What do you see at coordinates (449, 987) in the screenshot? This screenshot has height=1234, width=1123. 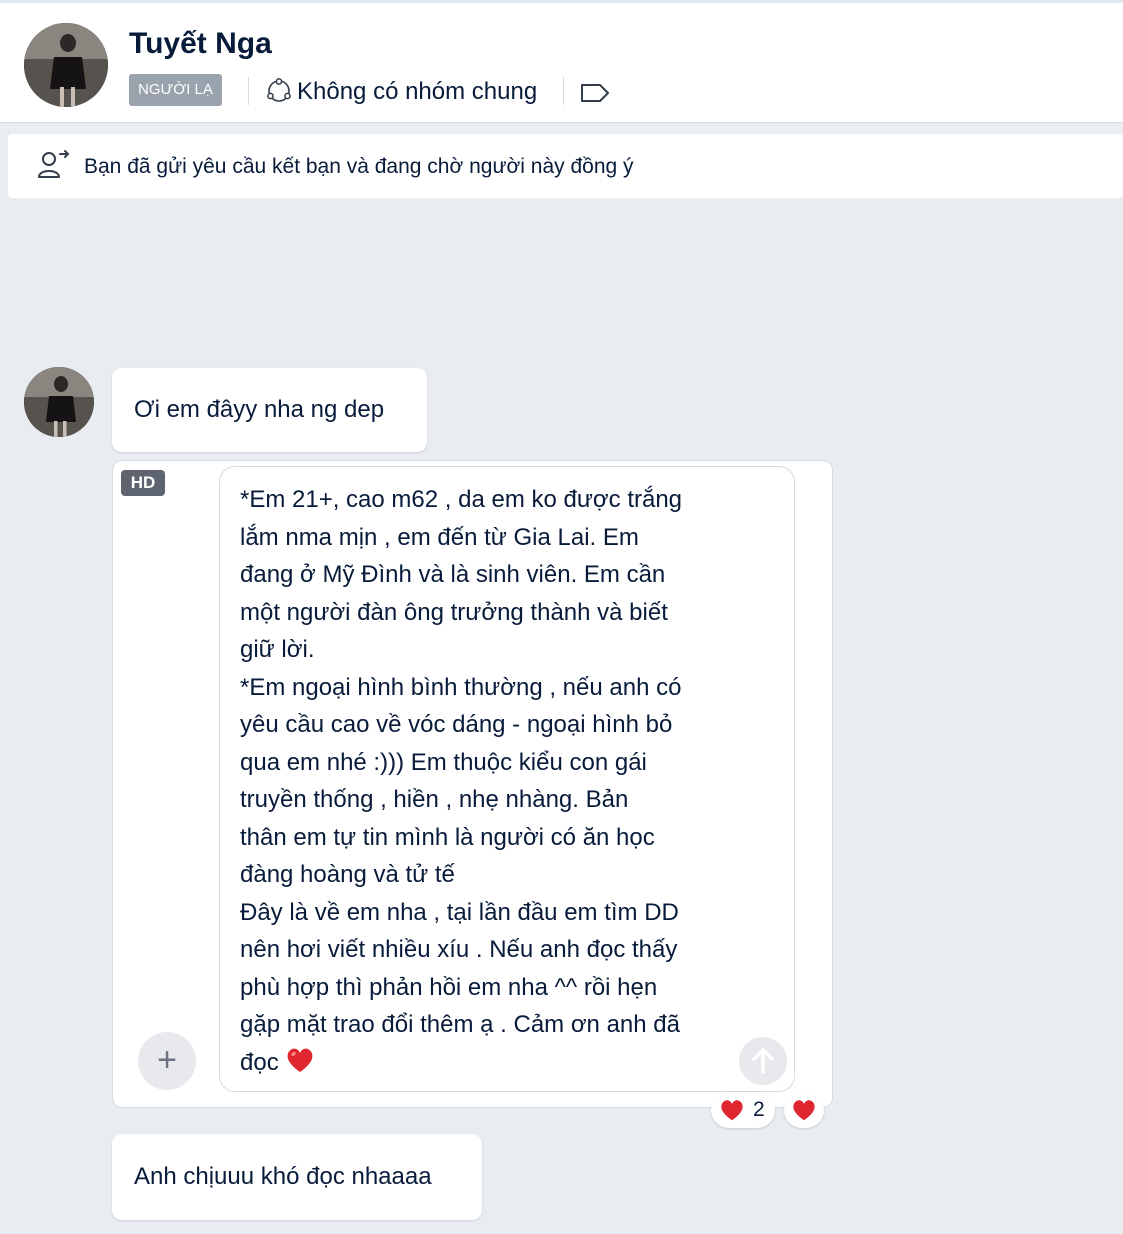 I see `message-line: phù hợp thì phản hồi em nha ^^ rồi hẹn` at bounding box center [449, 987].